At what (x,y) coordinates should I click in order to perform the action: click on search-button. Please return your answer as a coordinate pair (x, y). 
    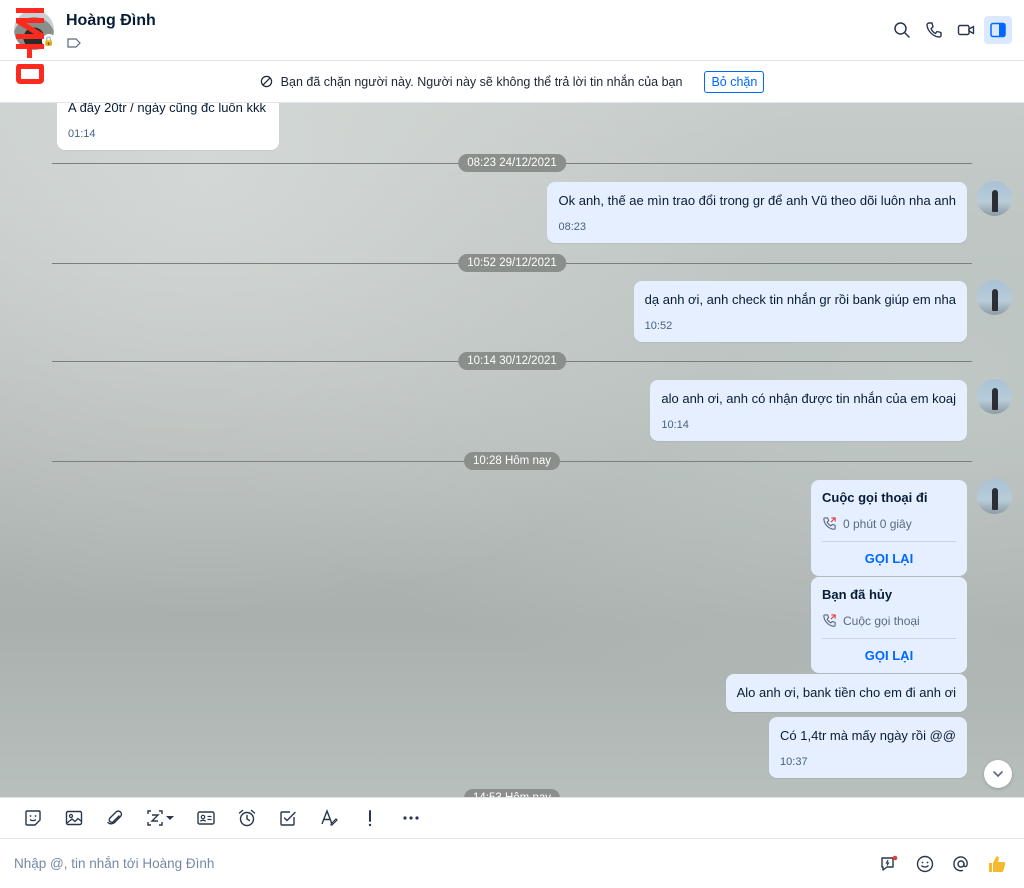
    Looking at the image, I should click on (902, 30).